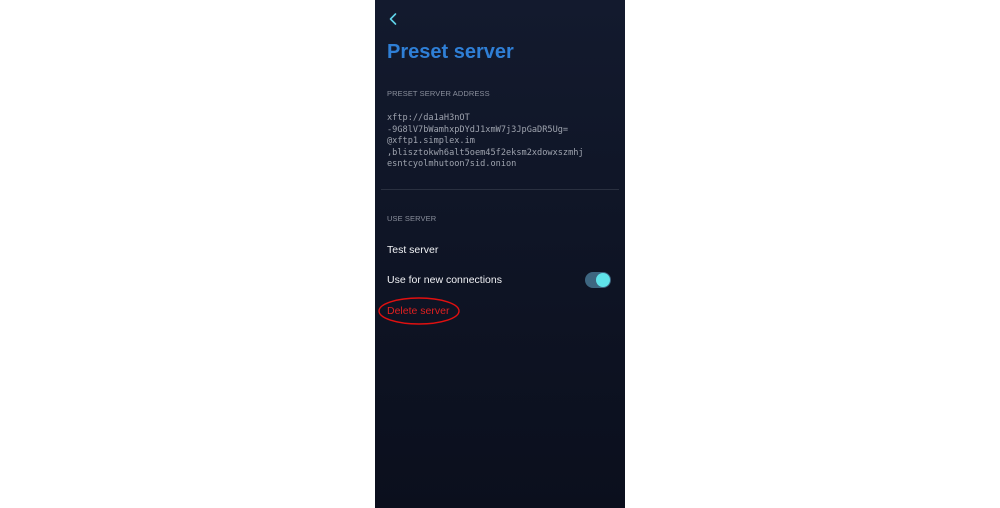 Image resolution: width=1000 pixels, height=508 pixels. Describe the element at coordinates (478, 129) in the screenshot. I see `server-address-line: -9G8lV7bWamhxpDYdJ1xmW7j3JpGaDR5Ug=` at that location.